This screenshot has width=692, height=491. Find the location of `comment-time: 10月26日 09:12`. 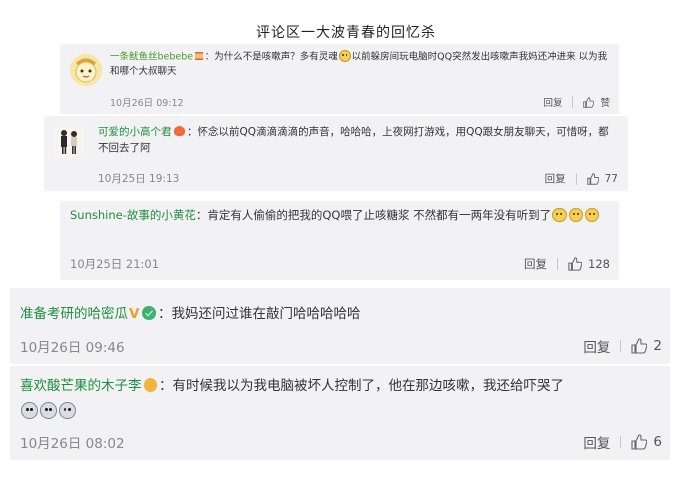

comment-time: 10月26日 09:12 is located at coordinates (147, 103).